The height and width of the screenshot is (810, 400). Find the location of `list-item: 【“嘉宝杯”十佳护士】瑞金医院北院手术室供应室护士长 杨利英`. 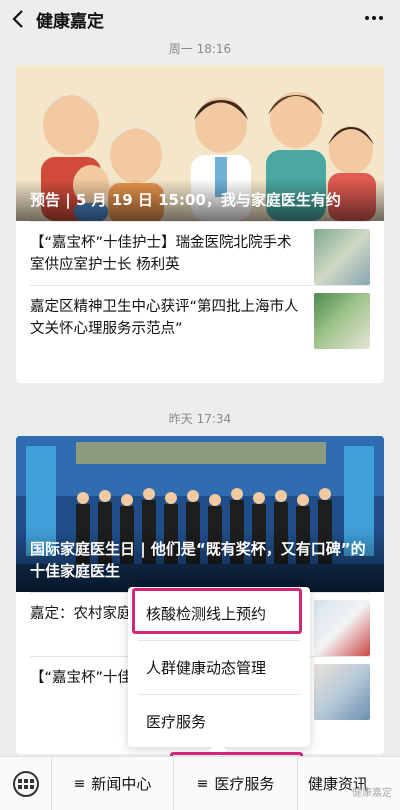

list-item: 【“嘉宝杯”十佳护士】瑞金医院北院手术室供应室护士长 杨利英 is located at coordinates (200, 253).